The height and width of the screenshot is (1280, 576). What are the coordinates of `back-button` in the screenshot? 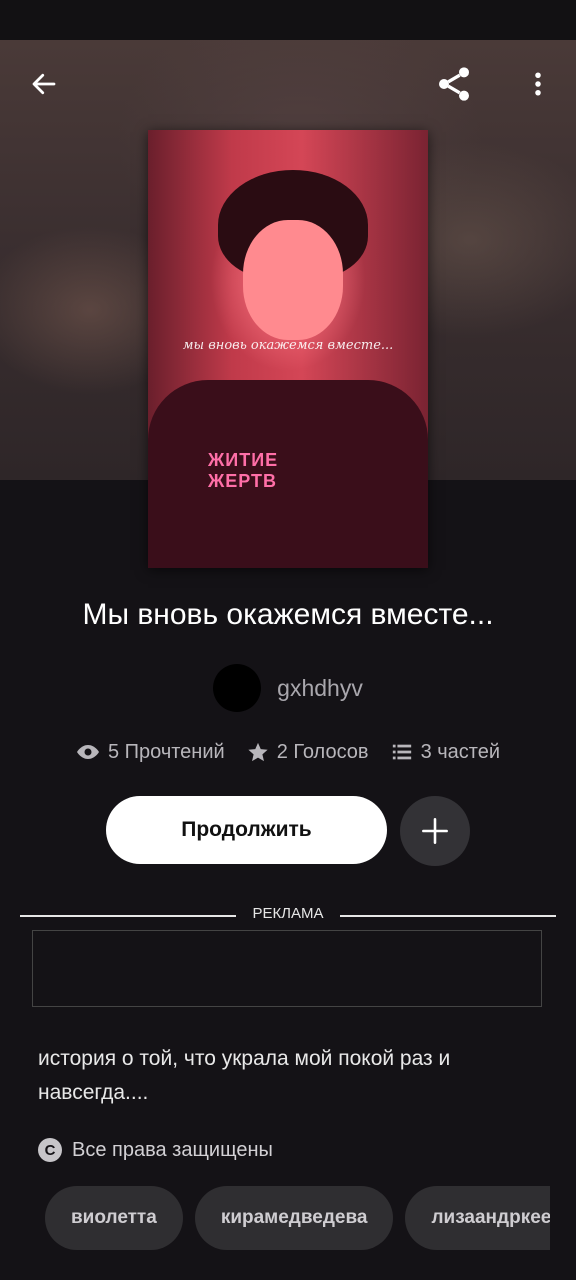 It's located at (44, 84).